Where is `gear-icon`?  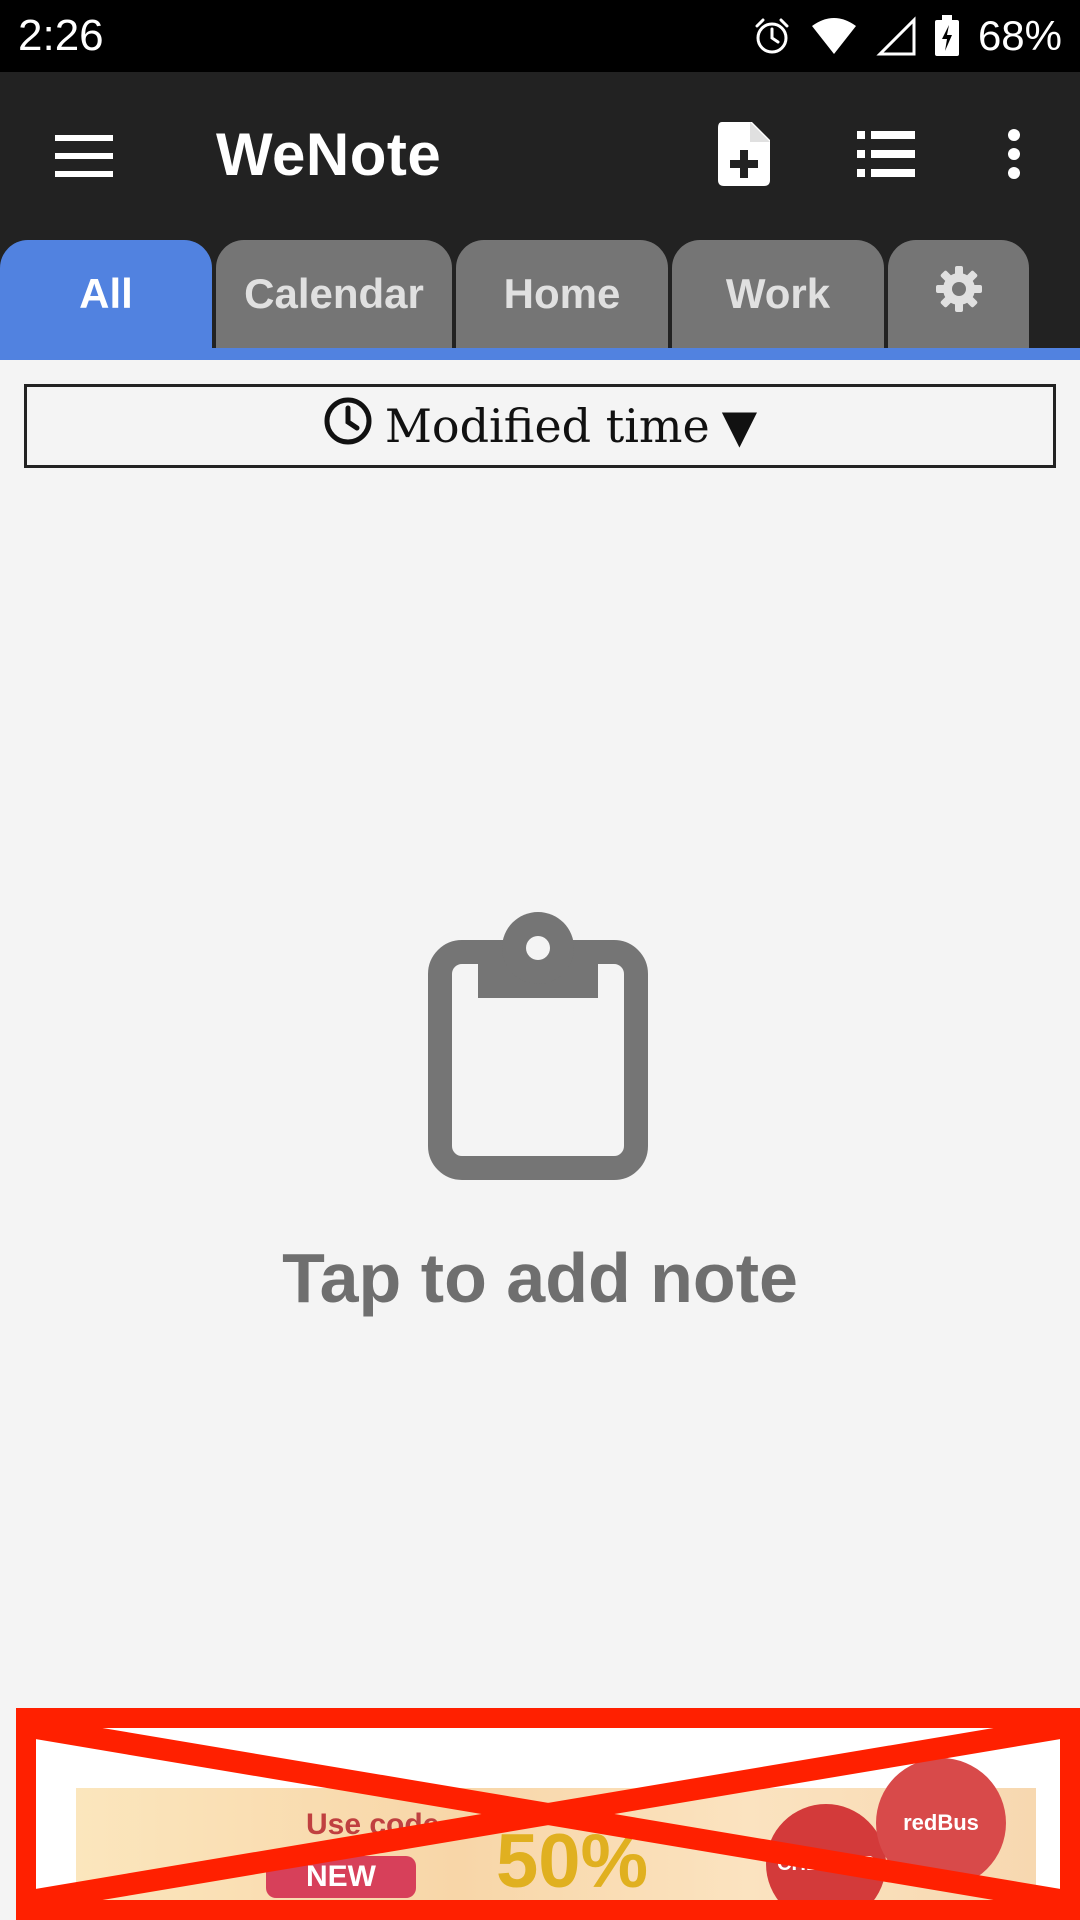 gear-icon is located at coordinates (958, 294).